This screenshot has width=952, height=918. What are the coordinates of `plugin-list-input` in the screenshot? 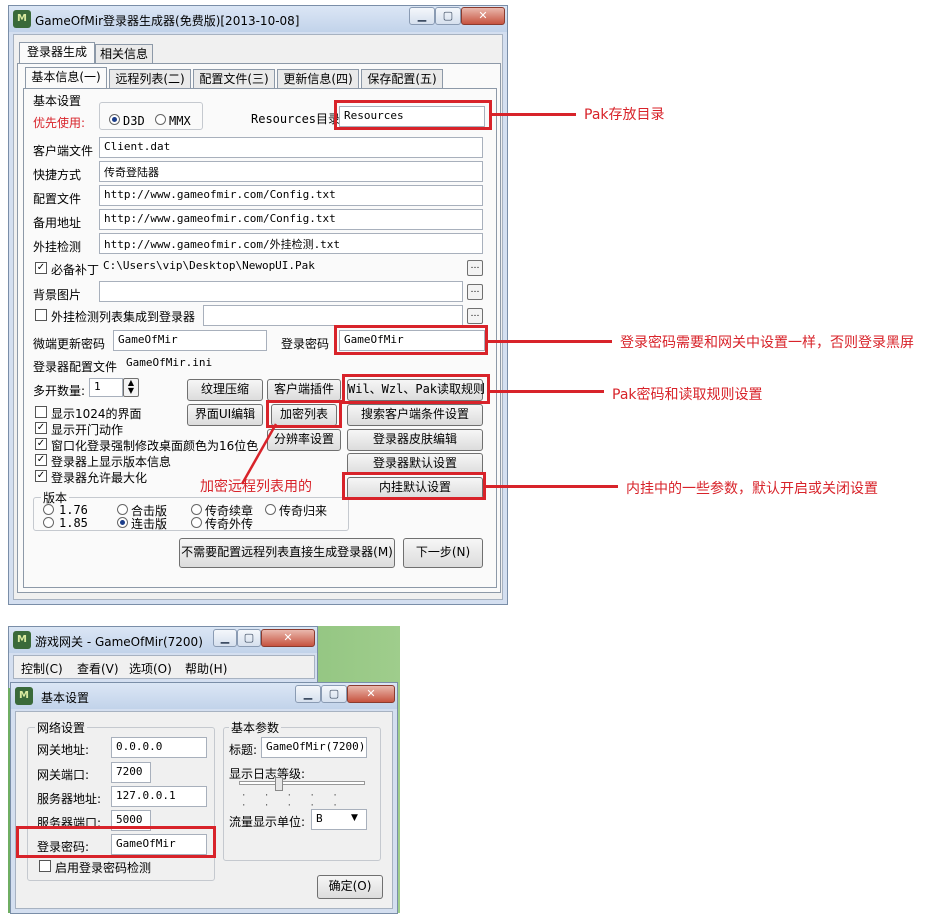 It's located at (333, 315).